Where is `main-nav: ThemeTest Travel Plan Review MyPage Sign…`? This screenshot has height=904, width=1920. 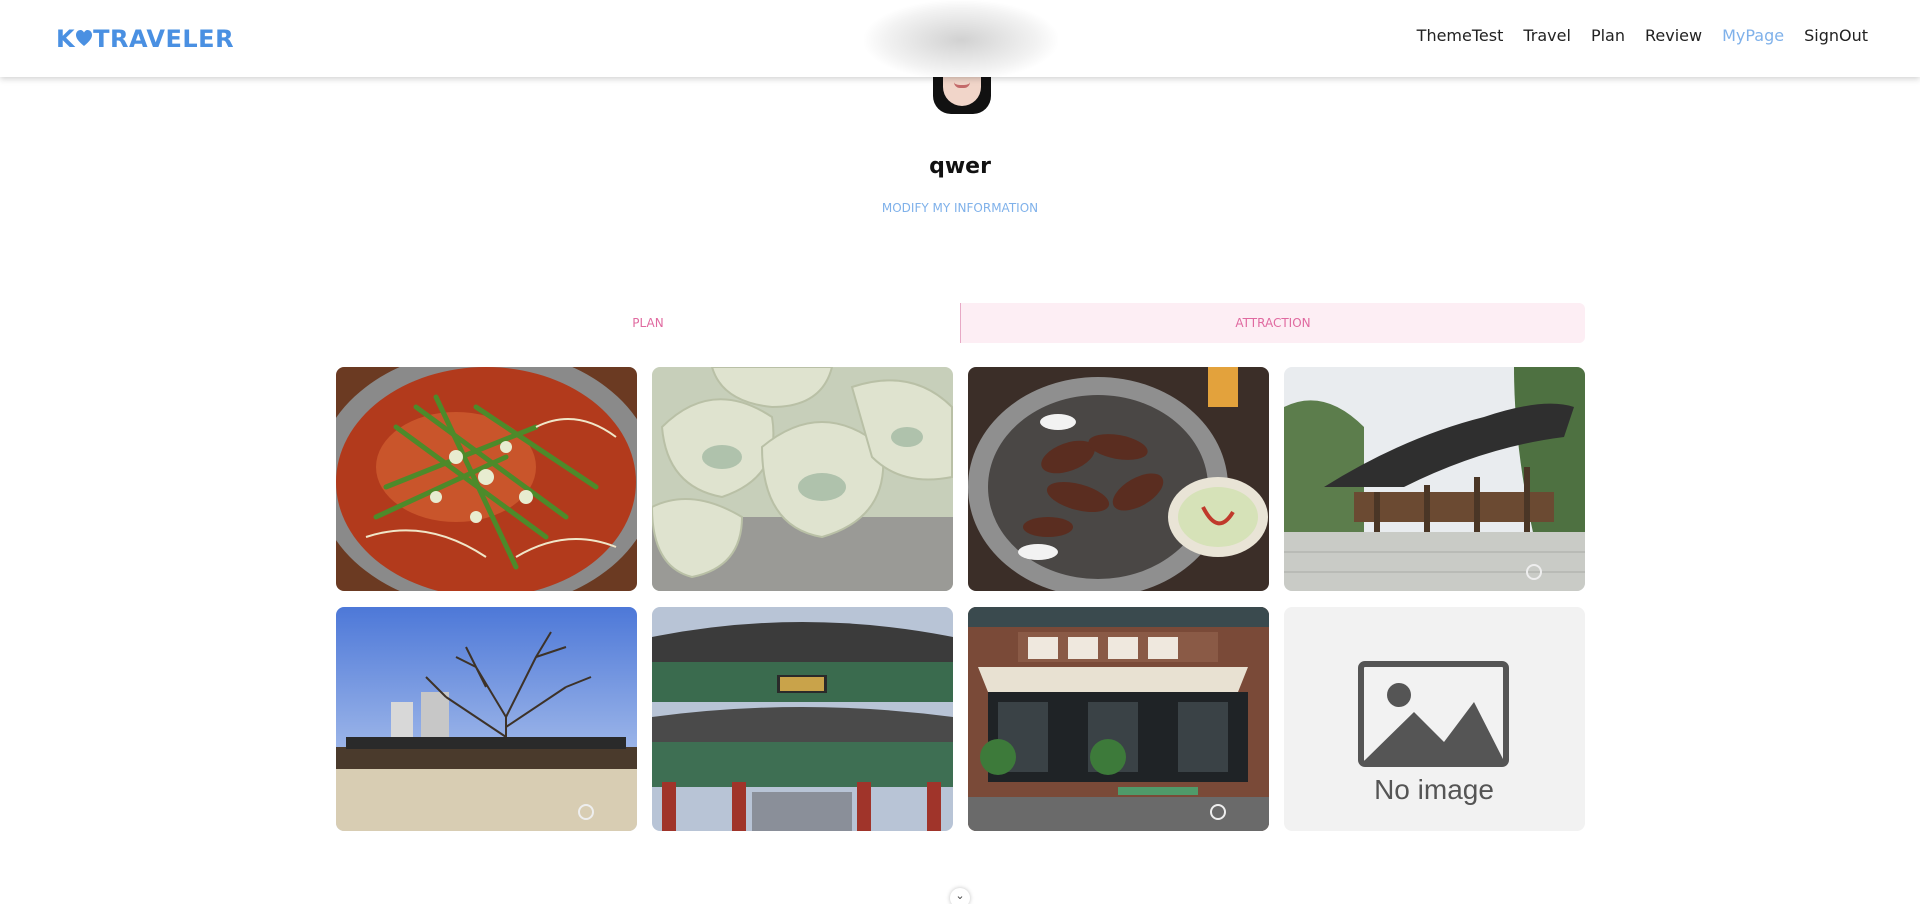
main-nav: ThemeTest Travel Plan Review MyPage Sign… is located at coordinates (1642, 35).